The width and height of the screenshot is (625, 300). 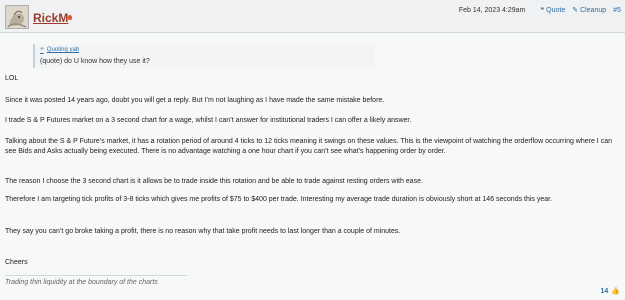 I want to click on avatar-image-icon, so click(x=17, y=17).